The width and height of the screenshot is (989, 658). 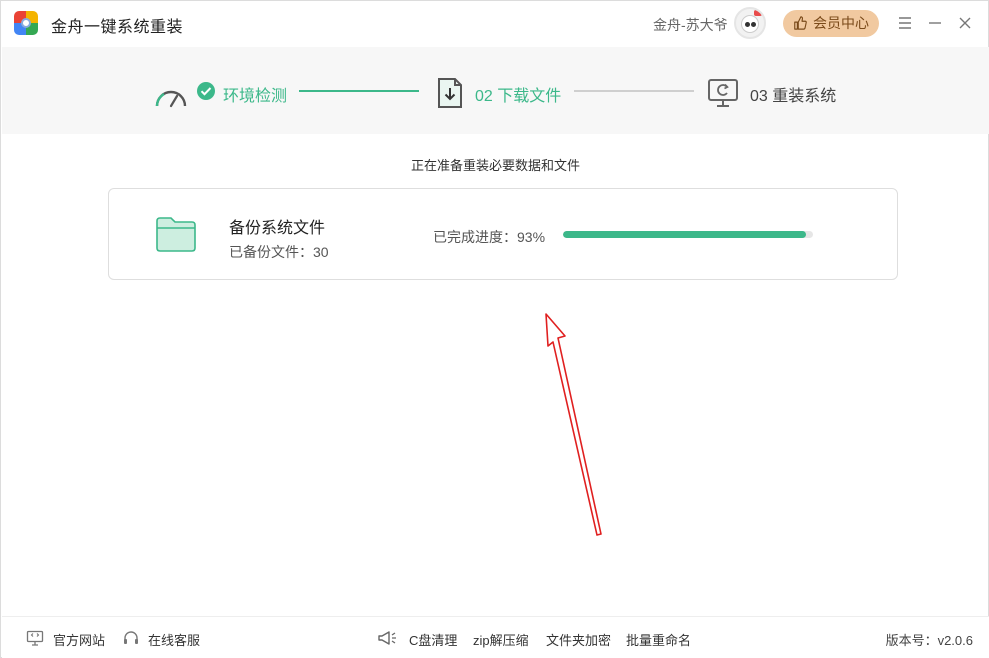 What do you see at coordinates (793, 96) in the screenshot?
I see `step-reinstall: 03 重装系统` at bounding box center [793, 96].